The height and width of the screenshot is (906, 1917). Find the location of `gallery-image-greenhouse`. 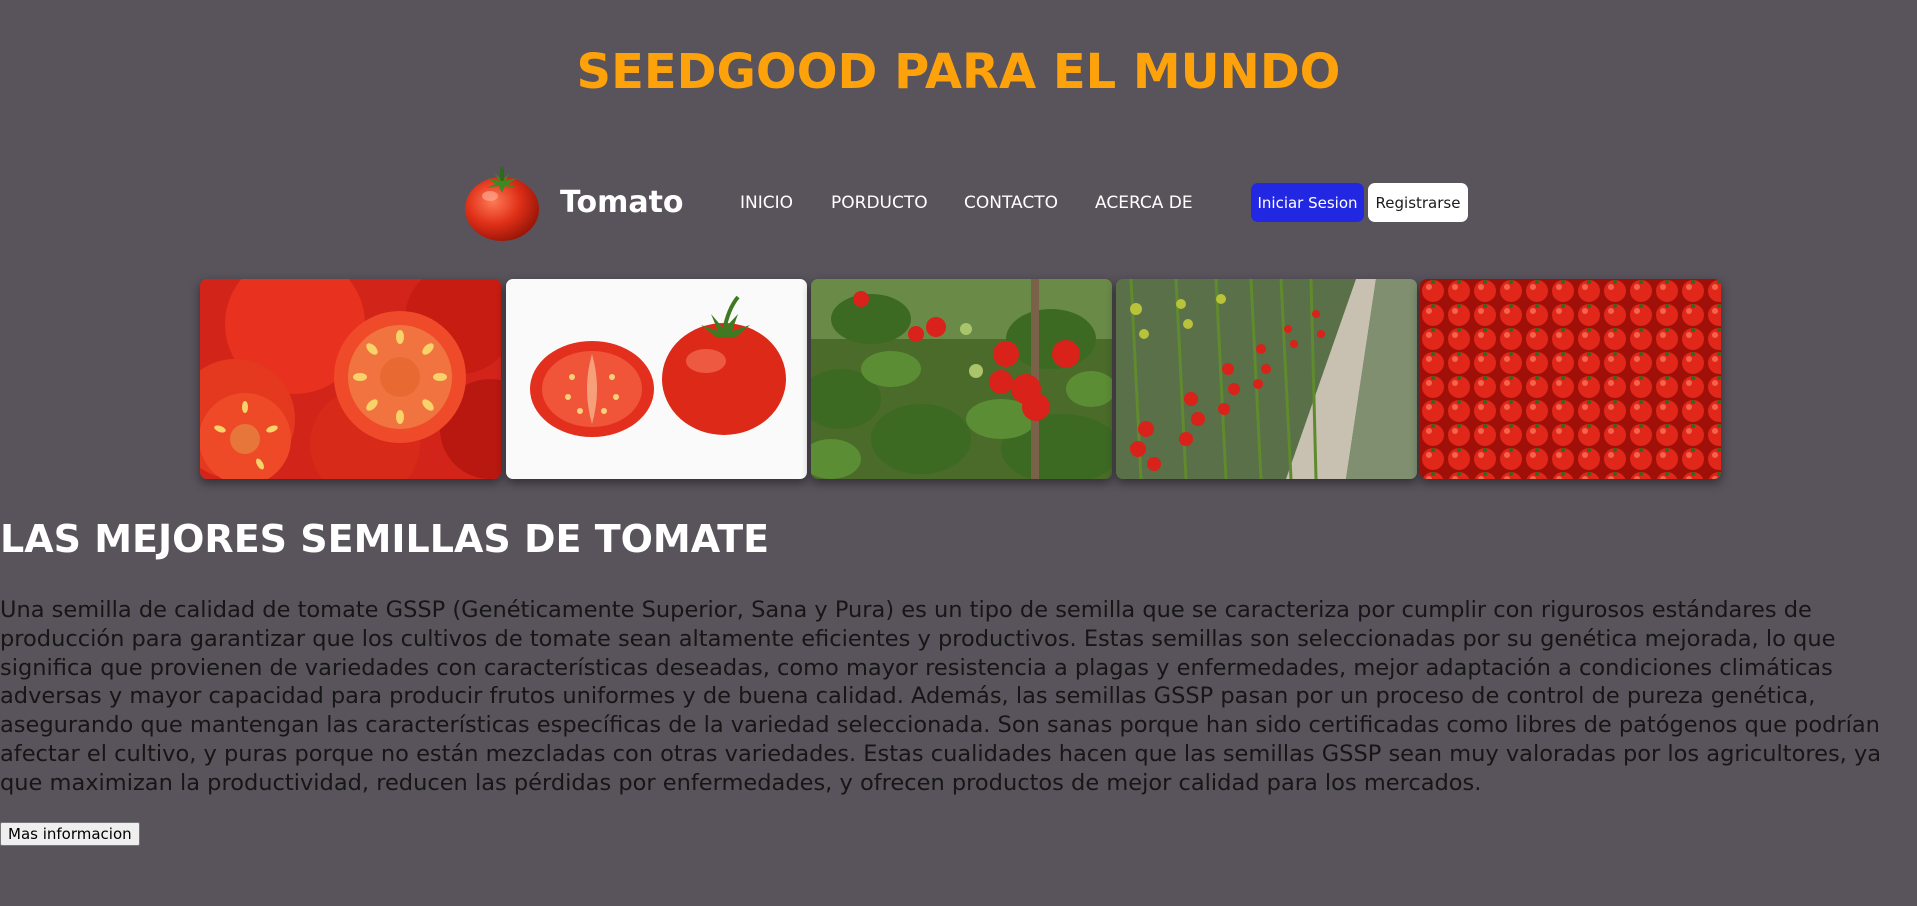

gallery-image-greenhouse is located at coordinates (1266, 379).